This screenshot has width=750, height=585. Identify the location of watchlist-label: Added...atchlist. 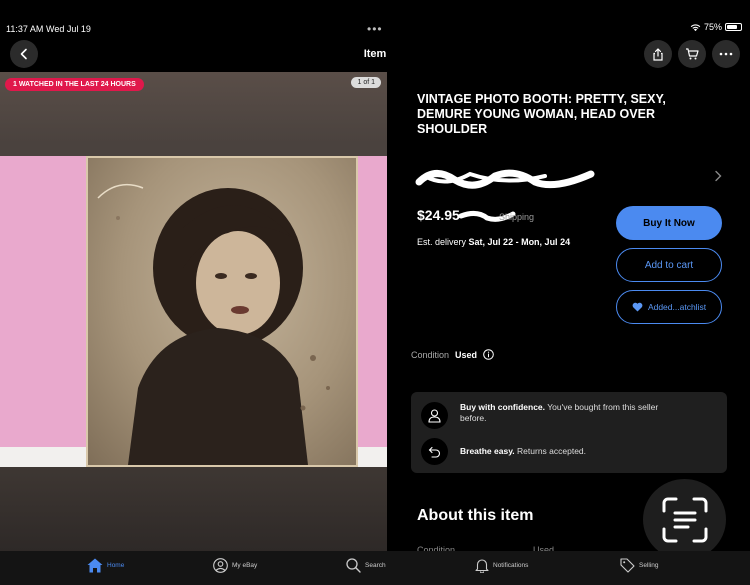
(677, 307).